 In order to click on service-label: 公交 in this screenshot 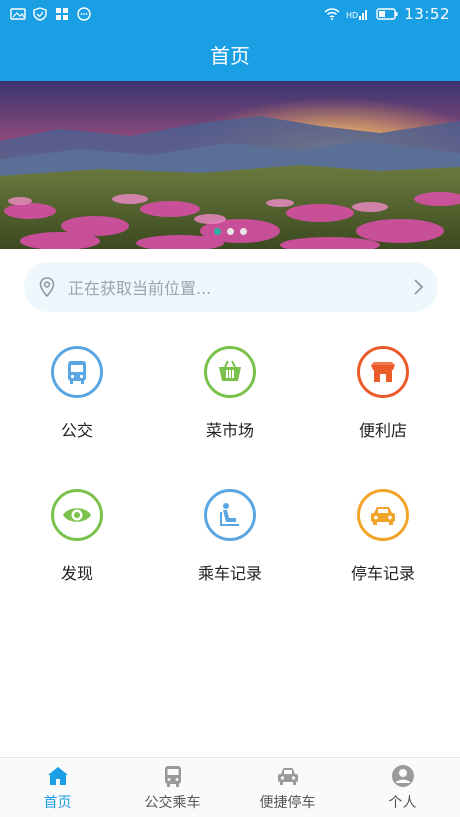, I will do `click(76, 430)`.